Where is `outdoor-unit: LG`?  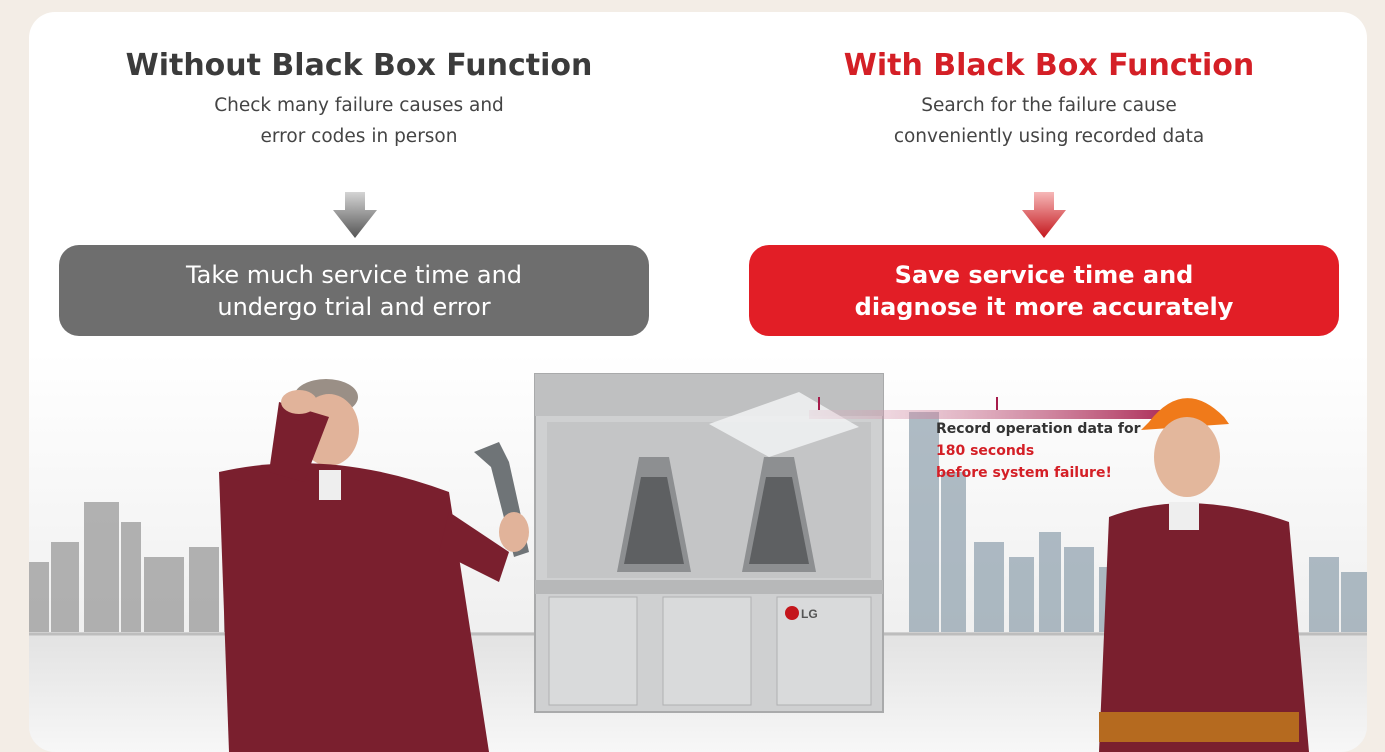 outdoor-unit: LG is located at coordinates (709, 543).